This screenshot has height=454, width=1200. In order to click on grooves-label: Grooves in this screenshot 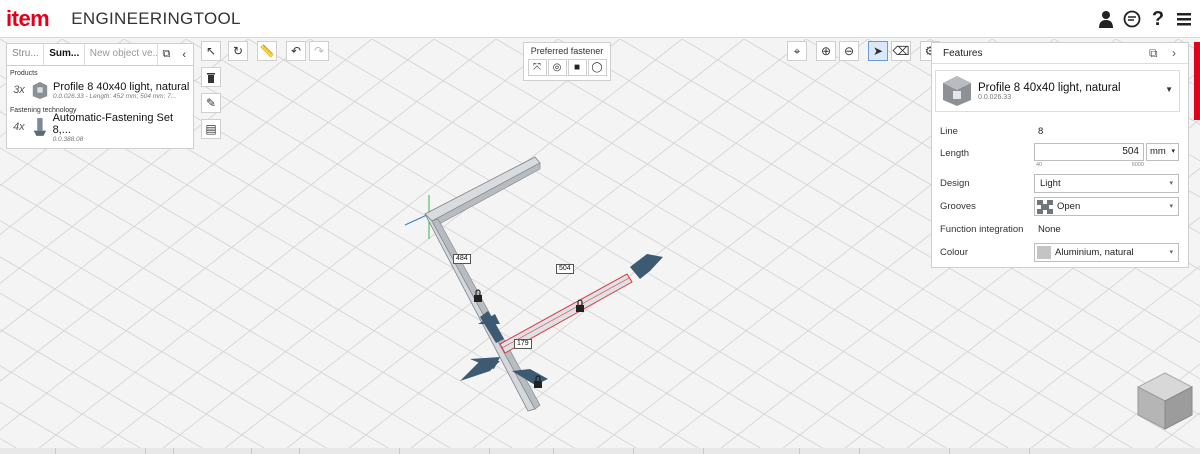, I will do `click(958, 206)`.